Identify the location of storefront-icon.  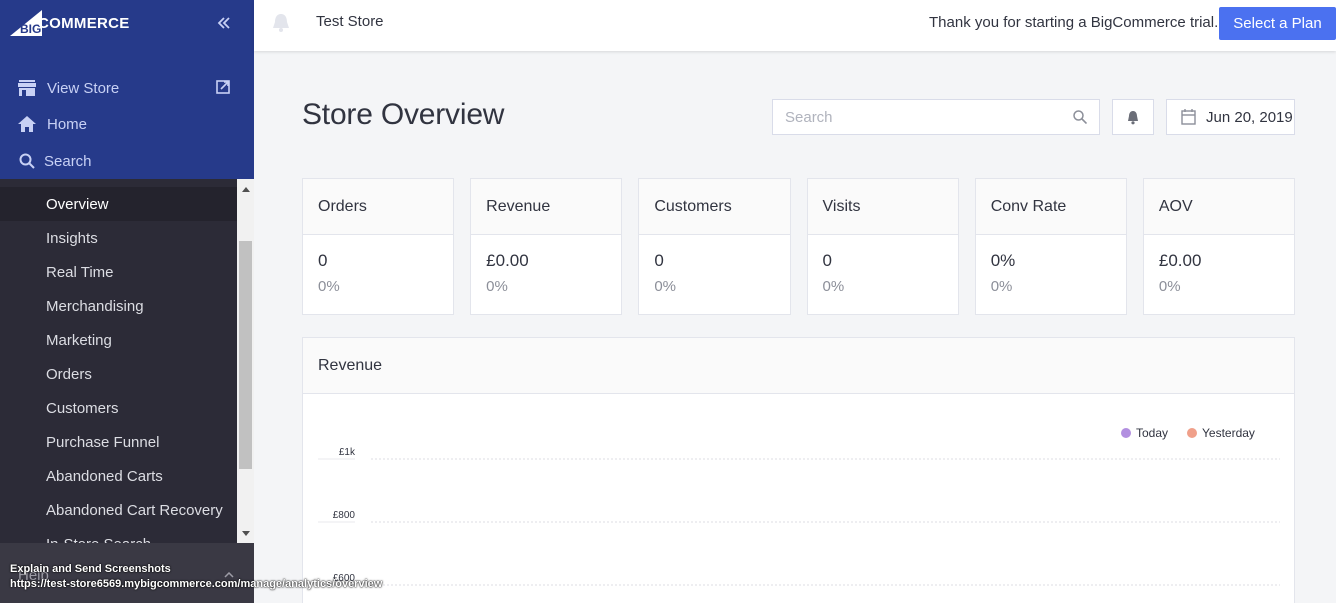
(27, 88).